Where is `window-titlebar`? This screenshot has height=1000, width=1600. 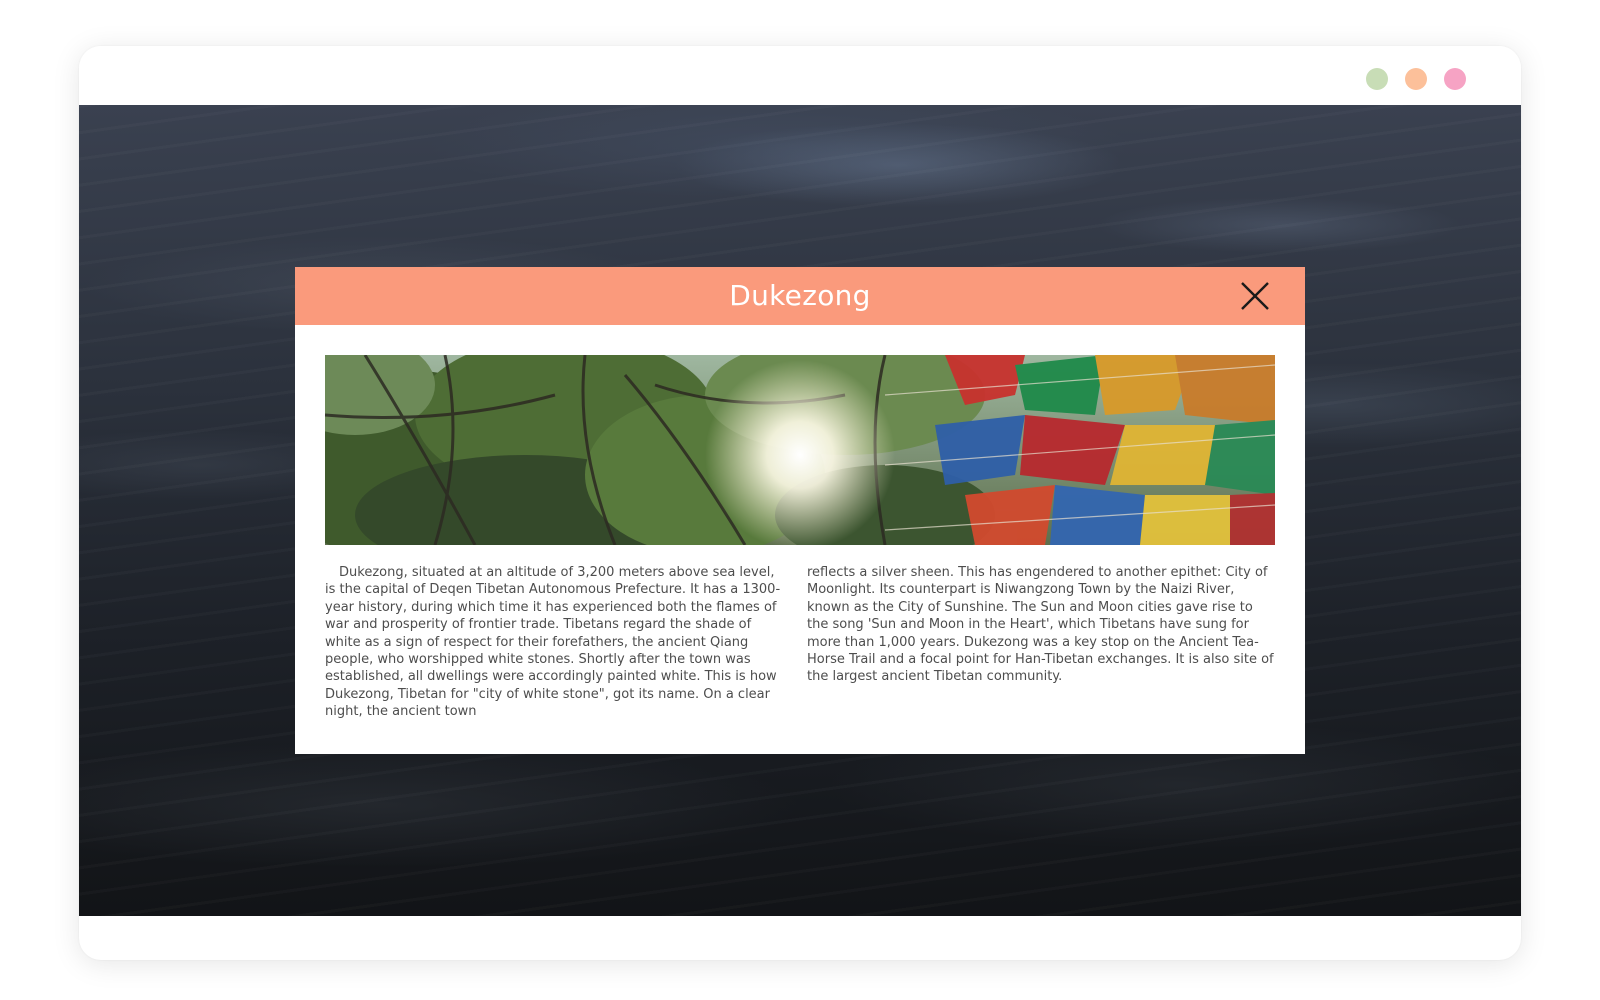 window-titlebar is located at coordinates (800, 75).